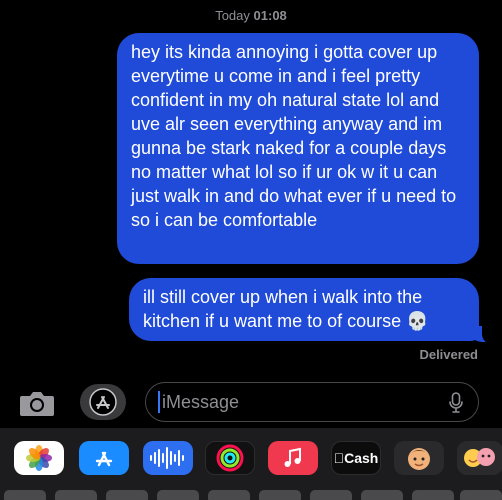 This screenshot has height=500, width=502. I want to click on photos-app-button, so click(39, 458).